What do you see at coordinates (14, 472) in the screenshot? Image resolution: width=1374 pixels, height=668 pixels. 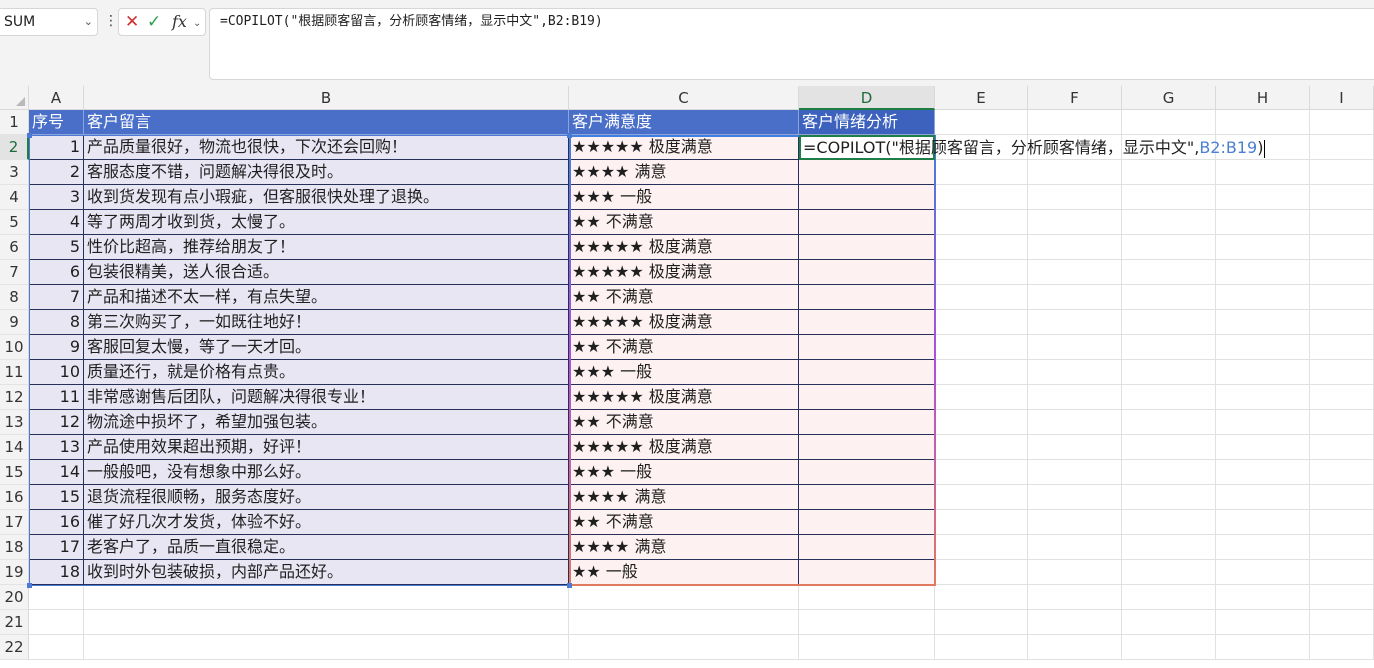 I see `row-header-15: 15` at bounding box center [14, 472].